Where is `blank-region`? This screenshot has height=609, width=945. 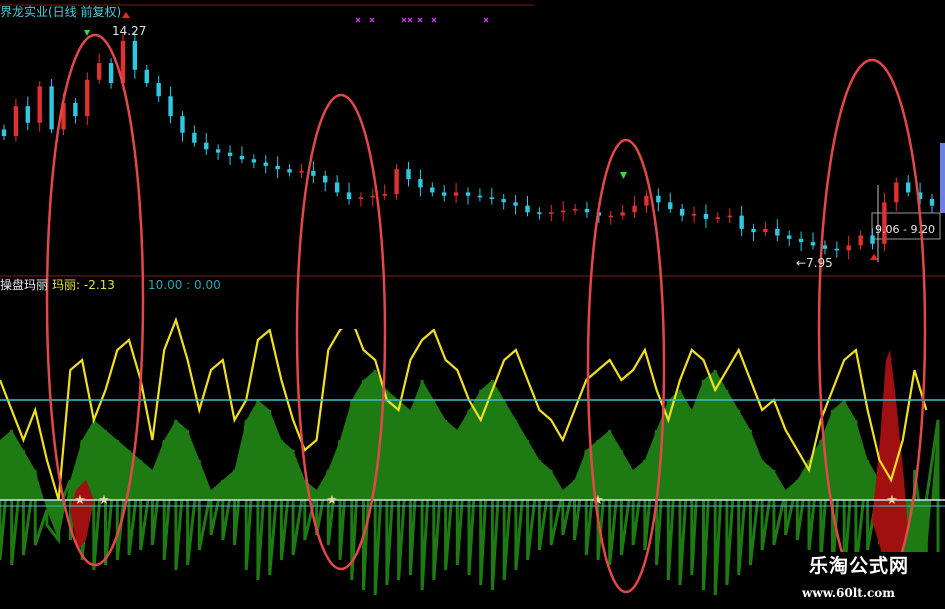 blank-region is located at coordinates (739, 70).